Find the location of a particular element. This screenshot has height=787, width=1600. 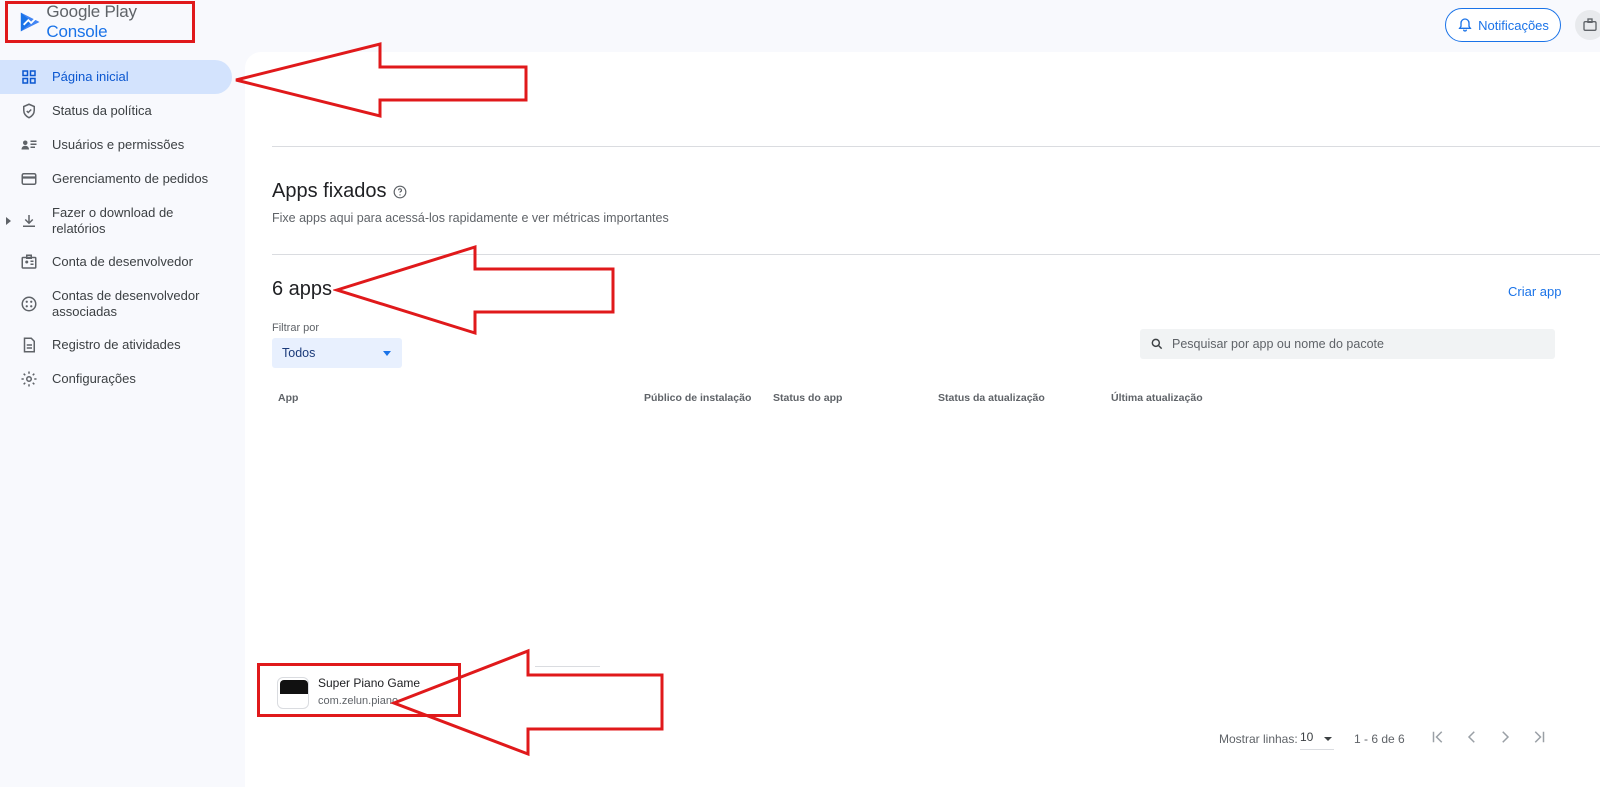

document-icon is located at coordinates (29, 345).